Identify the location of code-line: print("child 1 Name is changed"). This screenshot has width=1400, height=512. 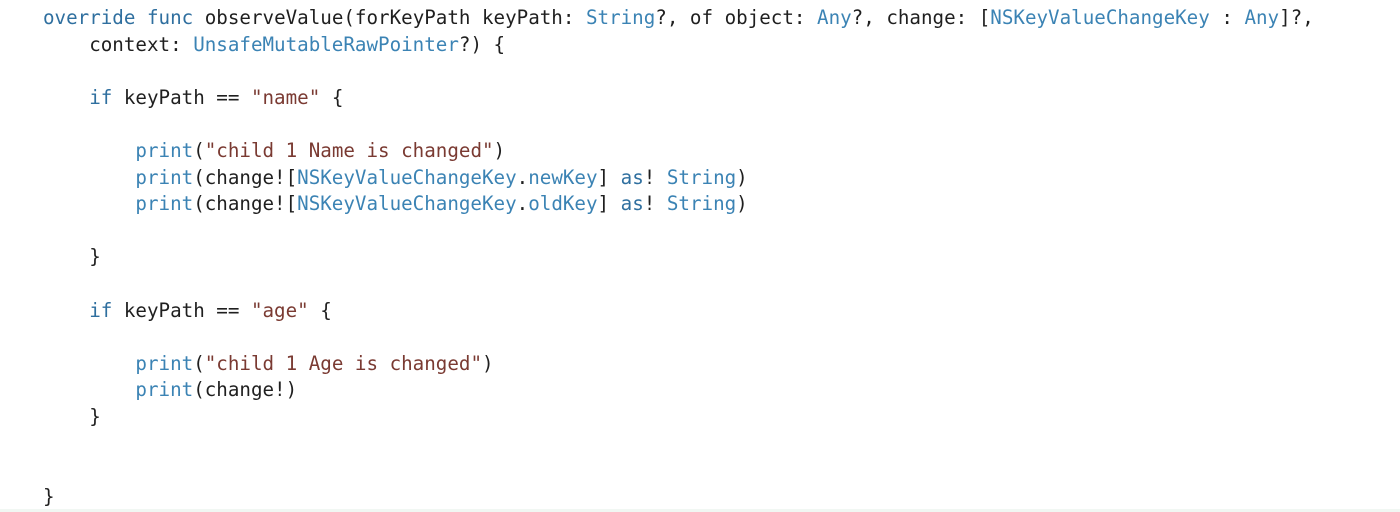
(678, 151).